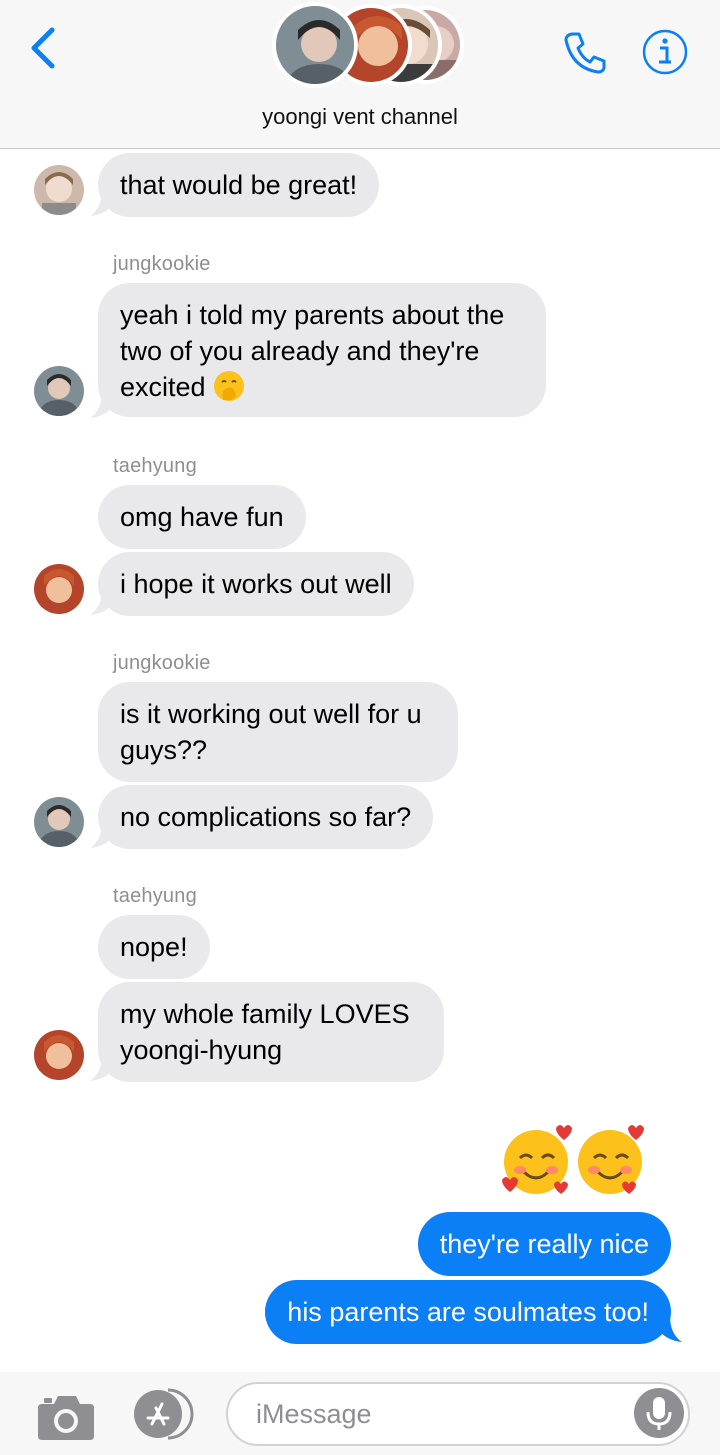 The height and width of the screenshot is (1455, 720). I want to click on info-icon, so click(665, 52).